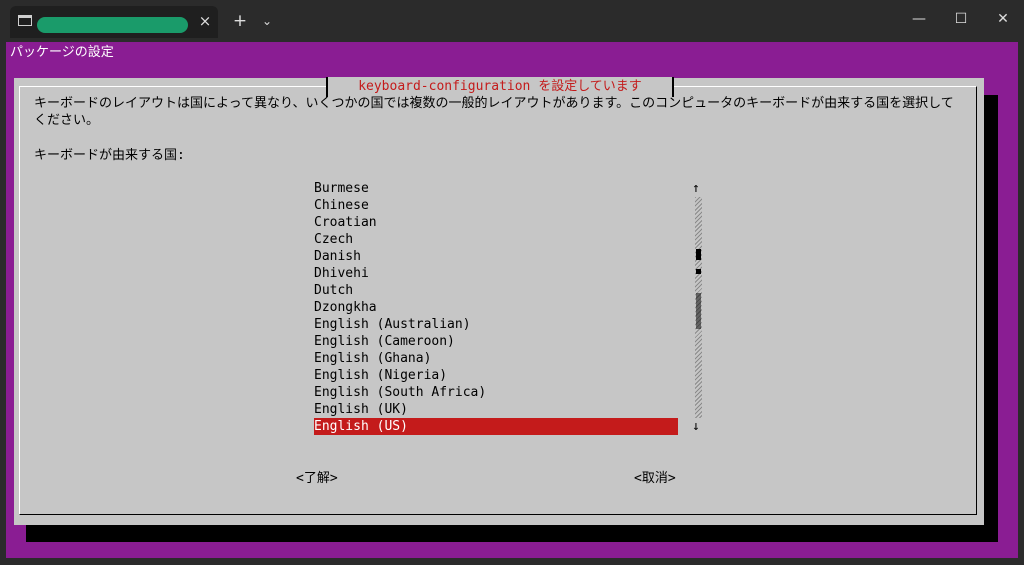 This screenshot has width=1024, height=565. Describe the element at coordinates (496, 375) in the screenshot. I see `list-item: English (Nigeria)` at that location.